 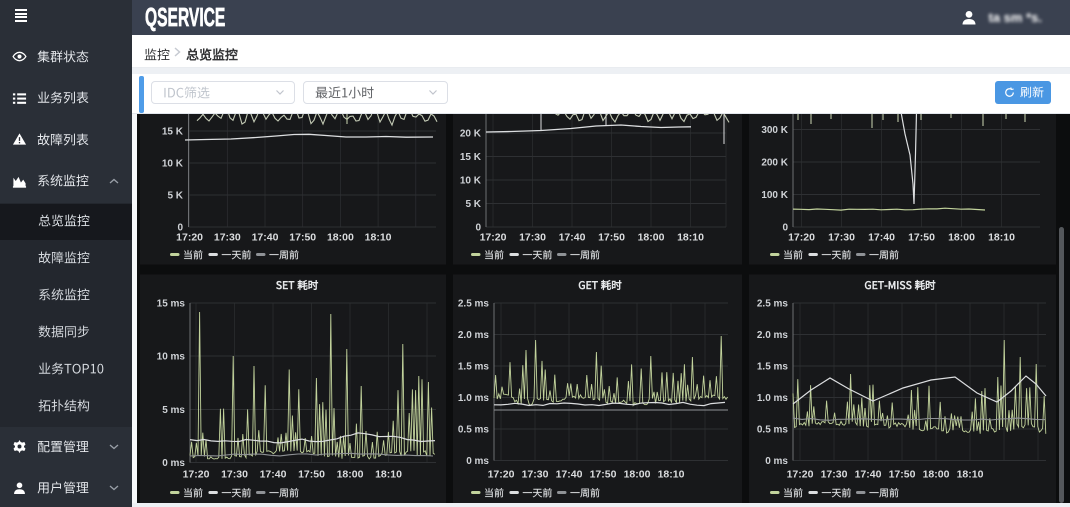 I want to click on svg-text: 200 K, so click(x=774, y=163).